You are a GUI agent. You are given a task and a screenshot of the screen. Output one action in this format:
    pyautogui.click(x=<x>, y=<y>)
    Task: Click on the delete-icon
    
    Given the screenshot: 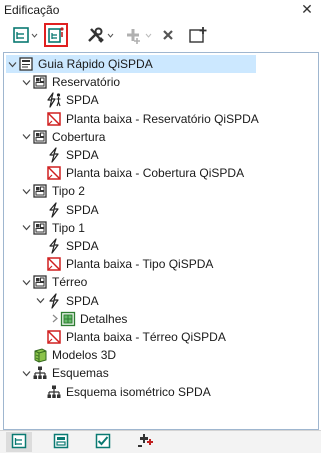 What is the action you would take?
    pyautogui.click(x=168, y=35)
    